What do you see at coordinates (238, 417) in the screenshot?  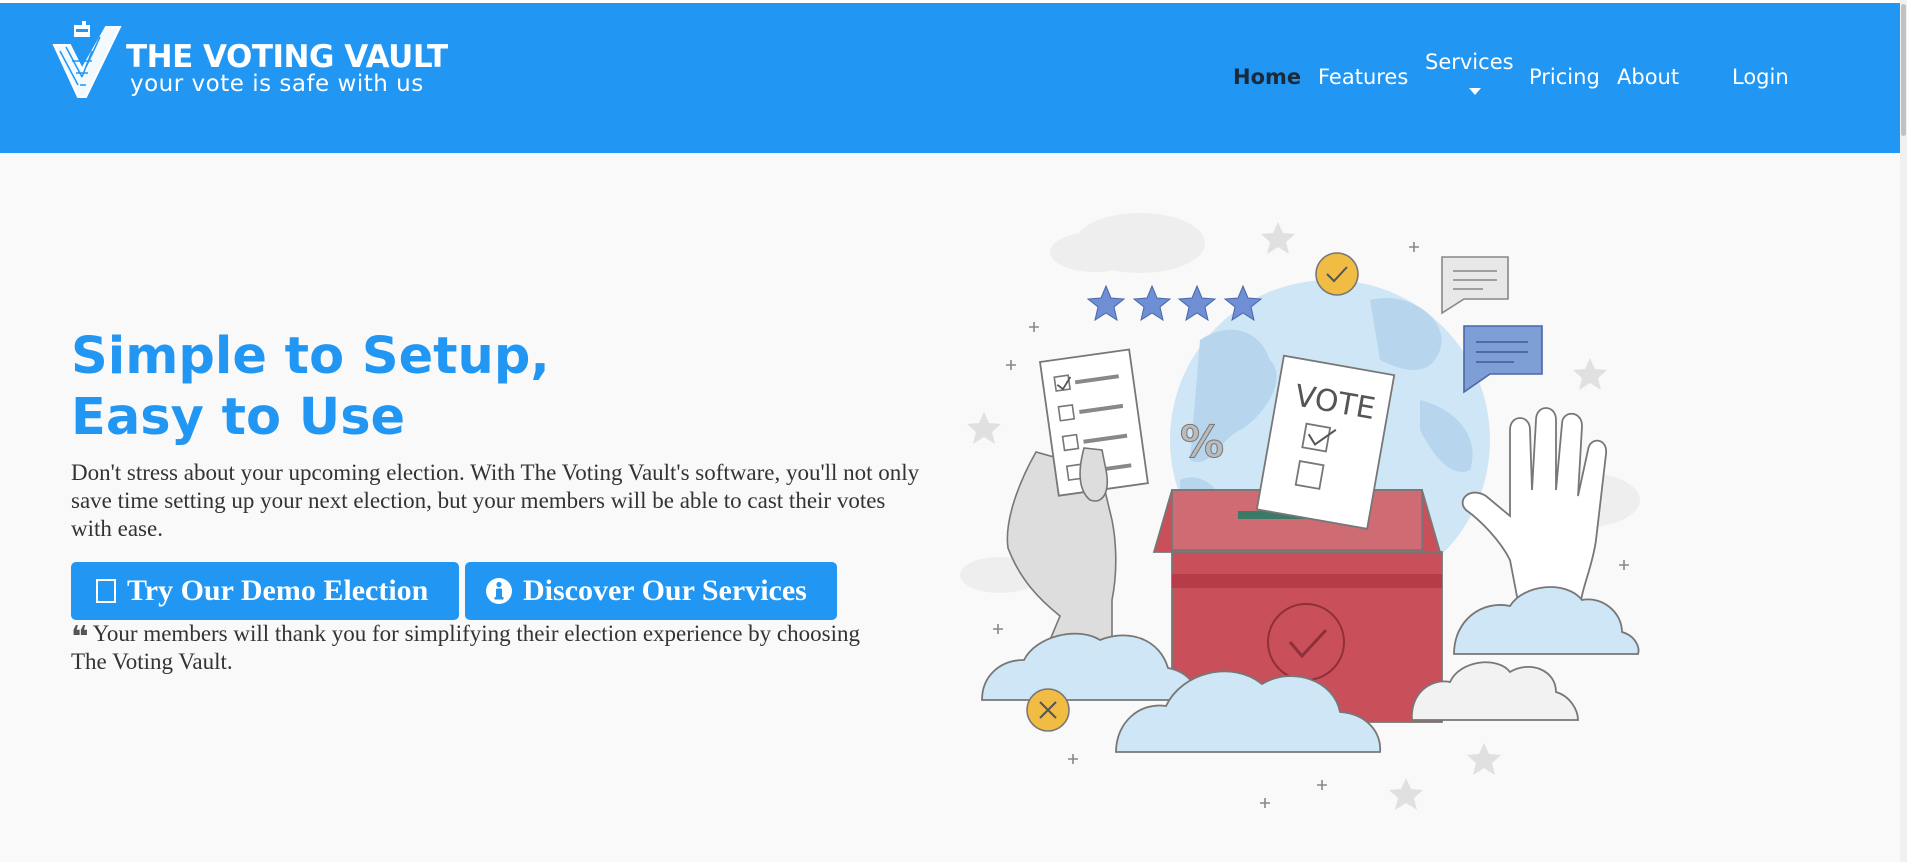 I see `hero-title-line2: Easy to Use` at bounding box center [238, 417].